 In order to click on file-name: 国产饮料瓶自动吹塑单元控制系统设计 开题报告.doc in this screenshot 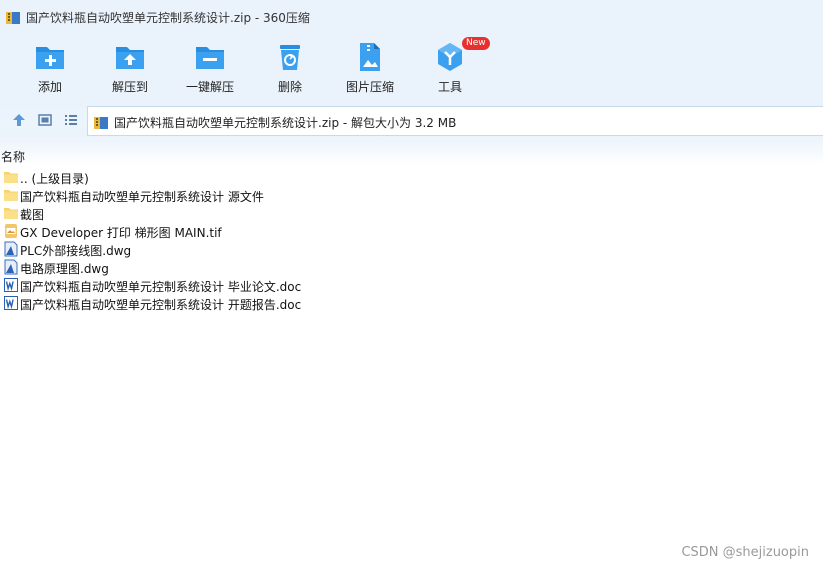, I will do `click(161, 305)`.